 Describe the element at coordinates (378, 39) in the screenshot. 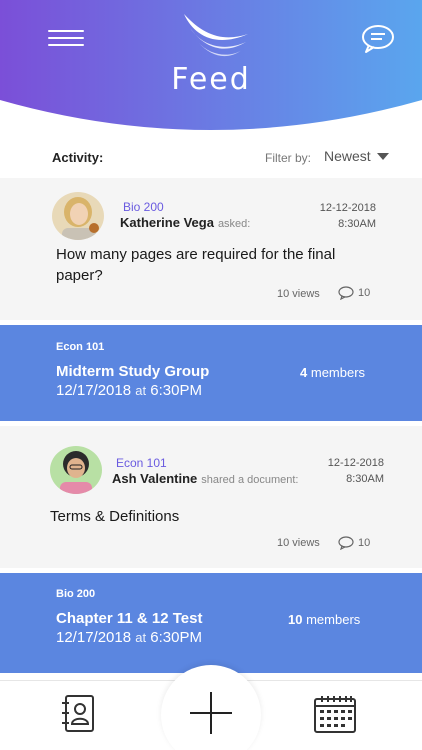

I see `chat-bubble-icon` at that location.